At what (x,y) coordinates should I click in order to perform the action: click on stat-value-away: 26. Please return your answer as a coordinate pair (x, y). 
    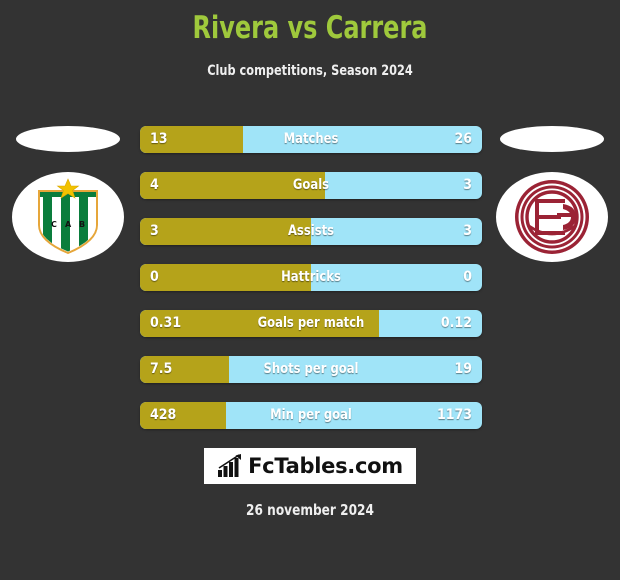
    Looking at the image, I should click on (463, 139).